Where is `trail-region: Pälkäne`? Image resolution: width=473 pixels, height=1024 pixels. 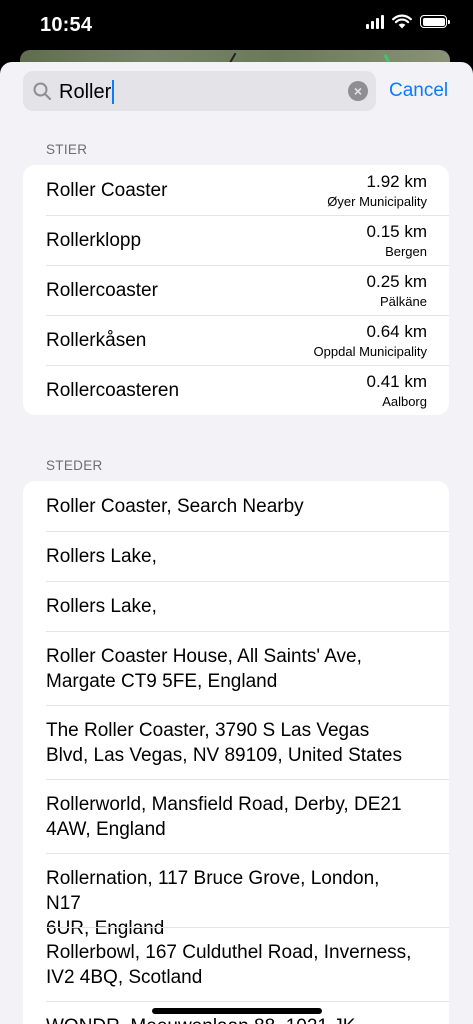 trail-region: Pälkäne is located at coordinates (403, 301).